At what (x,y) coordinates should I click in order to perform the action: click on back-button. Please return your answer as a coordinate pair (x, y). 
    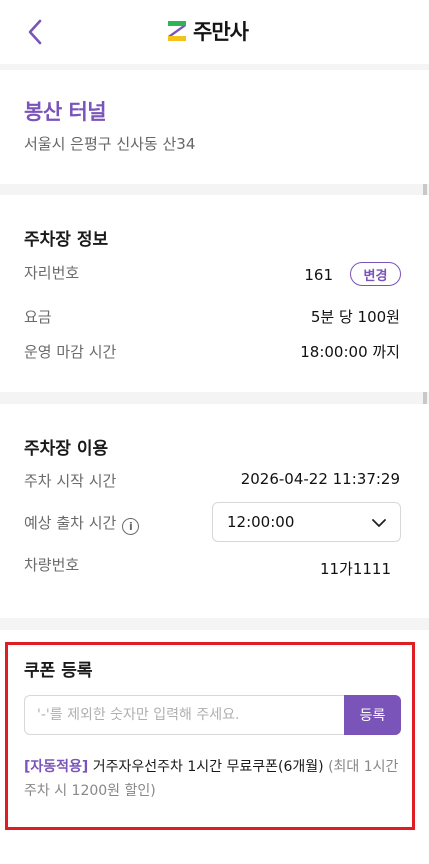
    Looking at the image, I should click on (35, 32).